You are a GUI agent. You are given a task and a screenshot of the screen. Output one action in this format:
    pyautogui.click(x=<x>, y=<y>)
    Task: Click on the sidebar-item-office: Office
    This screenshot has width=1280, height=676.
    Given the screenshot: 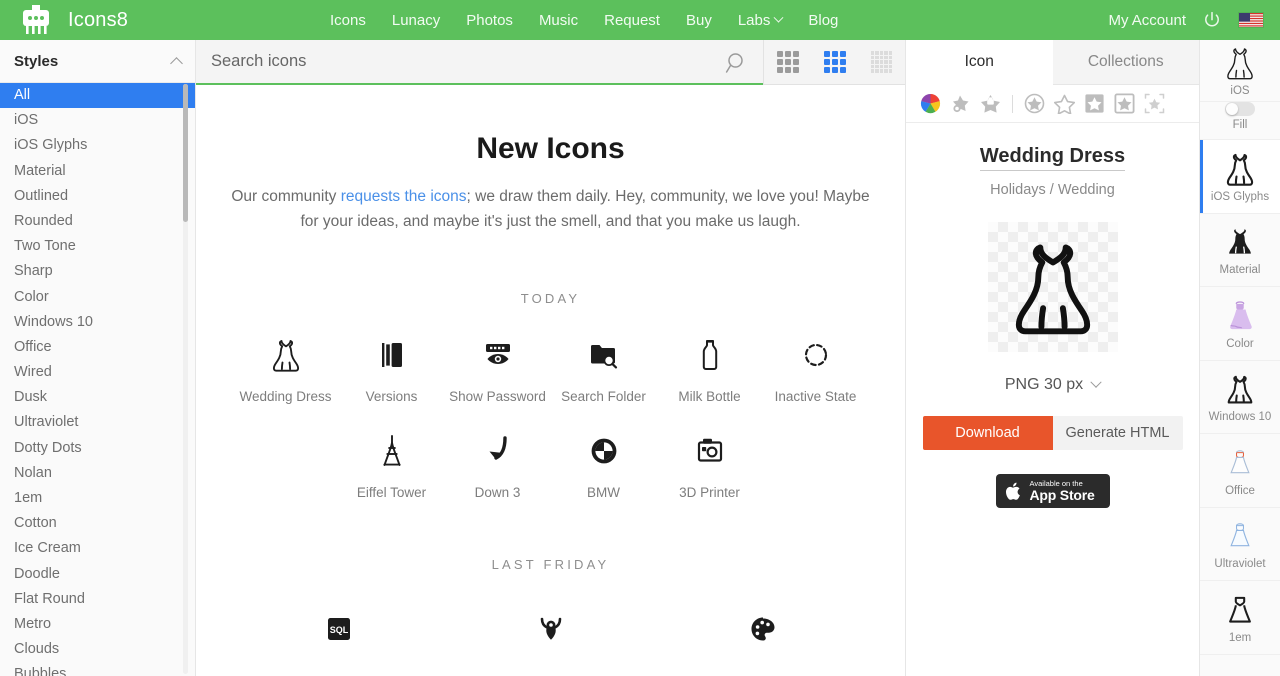 What is the action you would take?
    pyautogui.click(x=97, y=347)
    